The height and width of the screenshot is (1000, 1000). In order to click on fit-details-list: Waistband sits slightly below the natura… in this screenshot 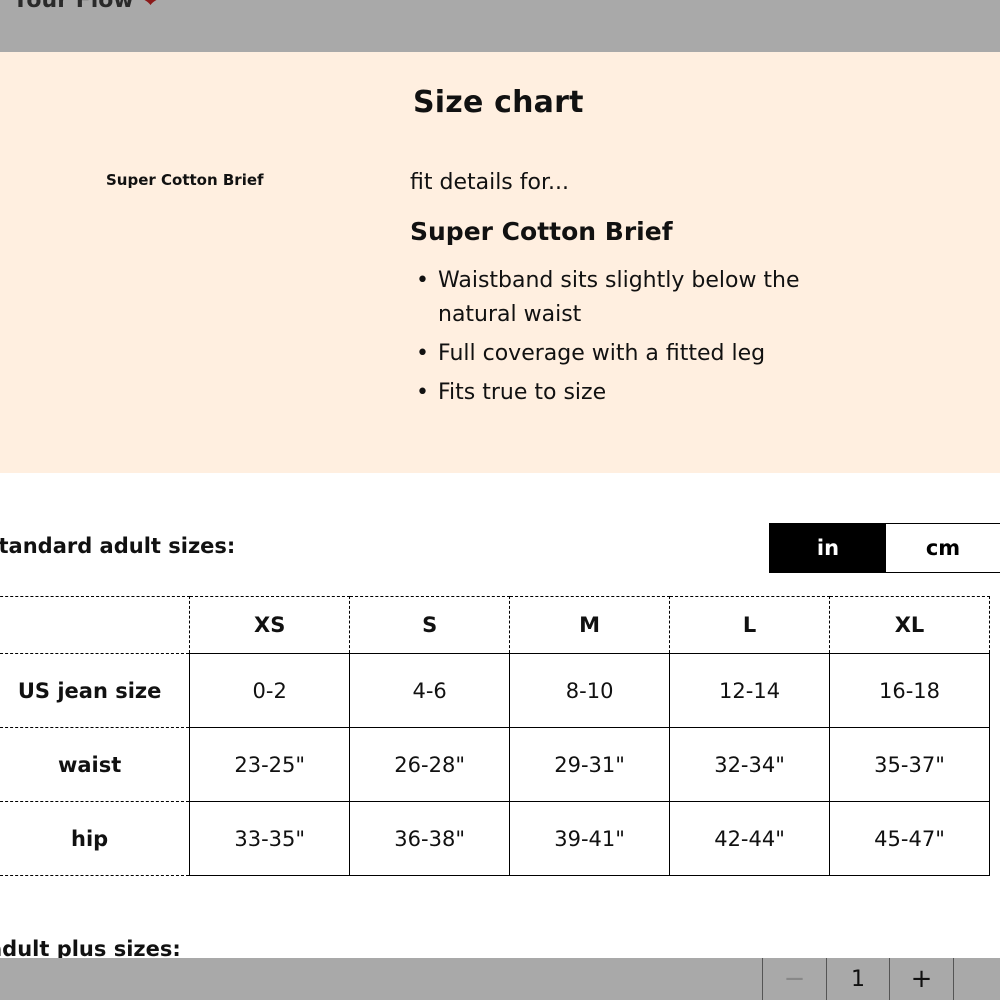, I will do `click(626, 339)`.